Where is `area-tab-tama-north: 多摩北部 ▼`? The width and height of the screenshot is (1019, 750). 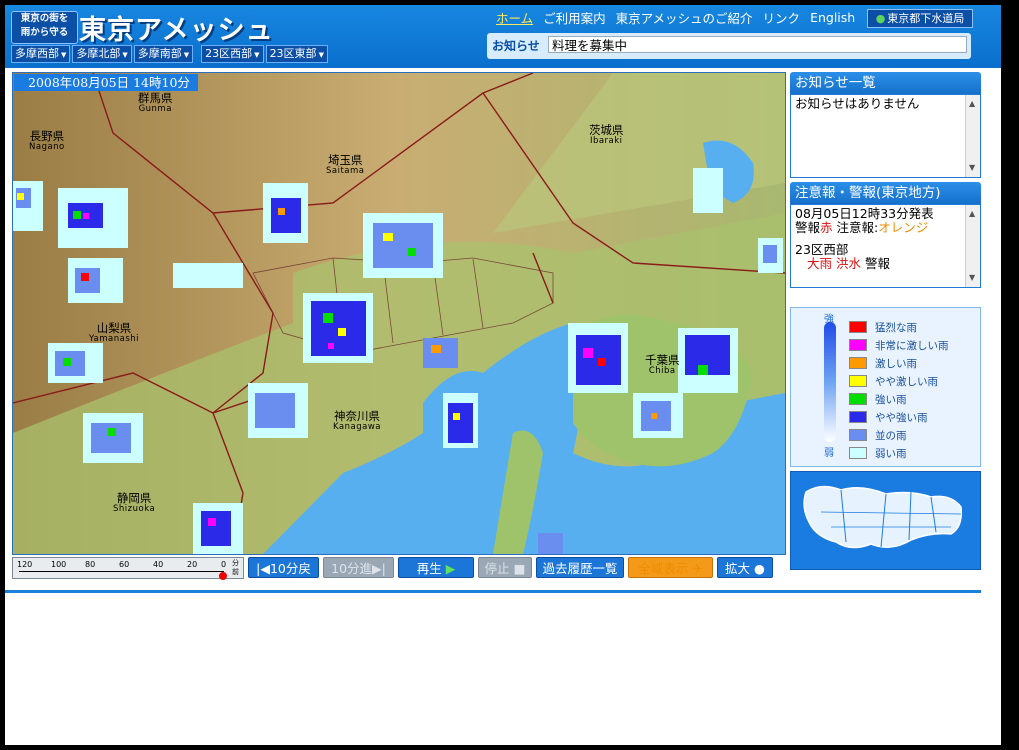 area-tab-tama-north: 多摩北部 ▼ is located at coordinates (102, 54).